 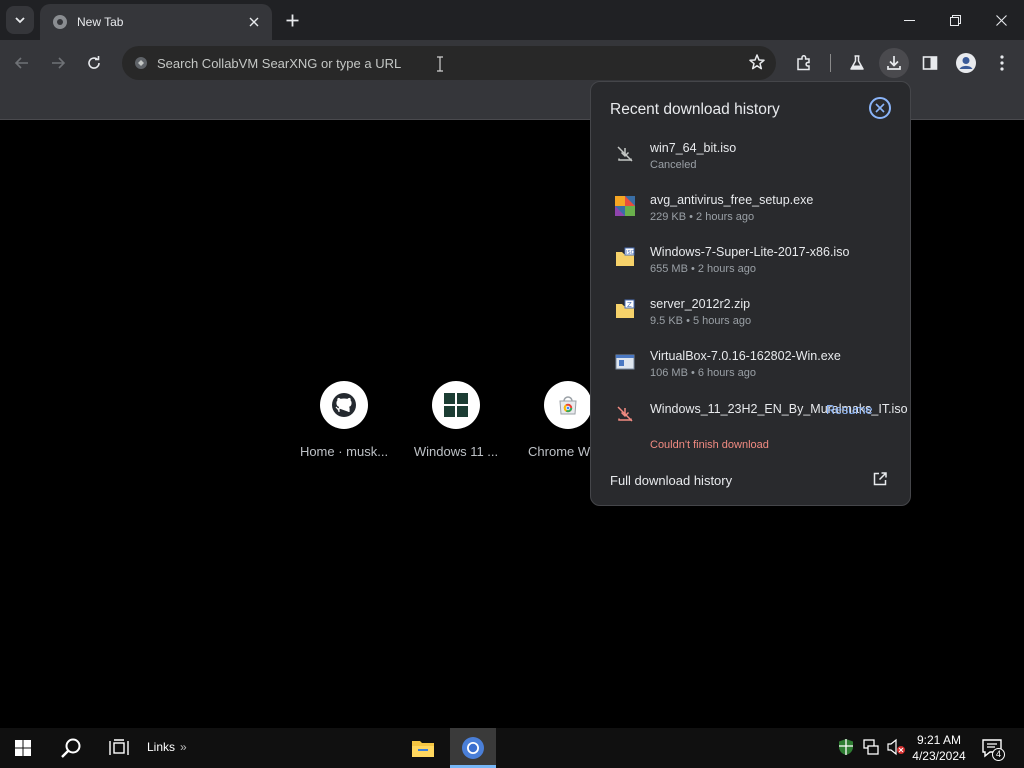 What do you see at coordinates (709, 445) in the screenshot?
I see `download-error-status: Couldn't finish download` at bounding box center [709, 445].